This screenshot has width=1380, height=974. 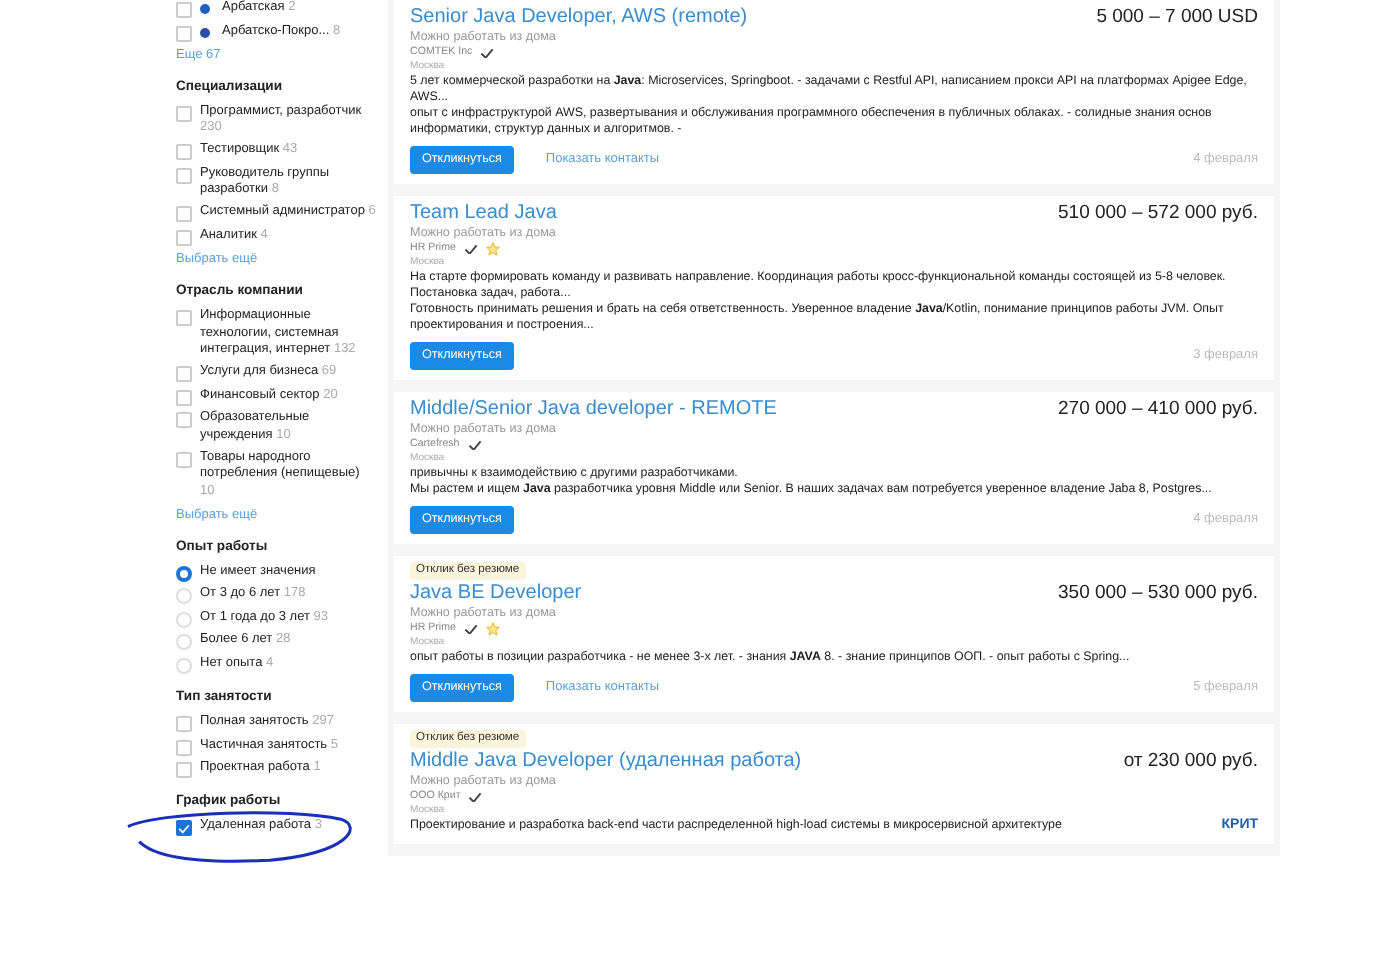 What do you see at coordinates (1158, 214) in the screenshot?
I see `salary: 510 000 – 572 000 руб.` at bounding box center [1158, 214].